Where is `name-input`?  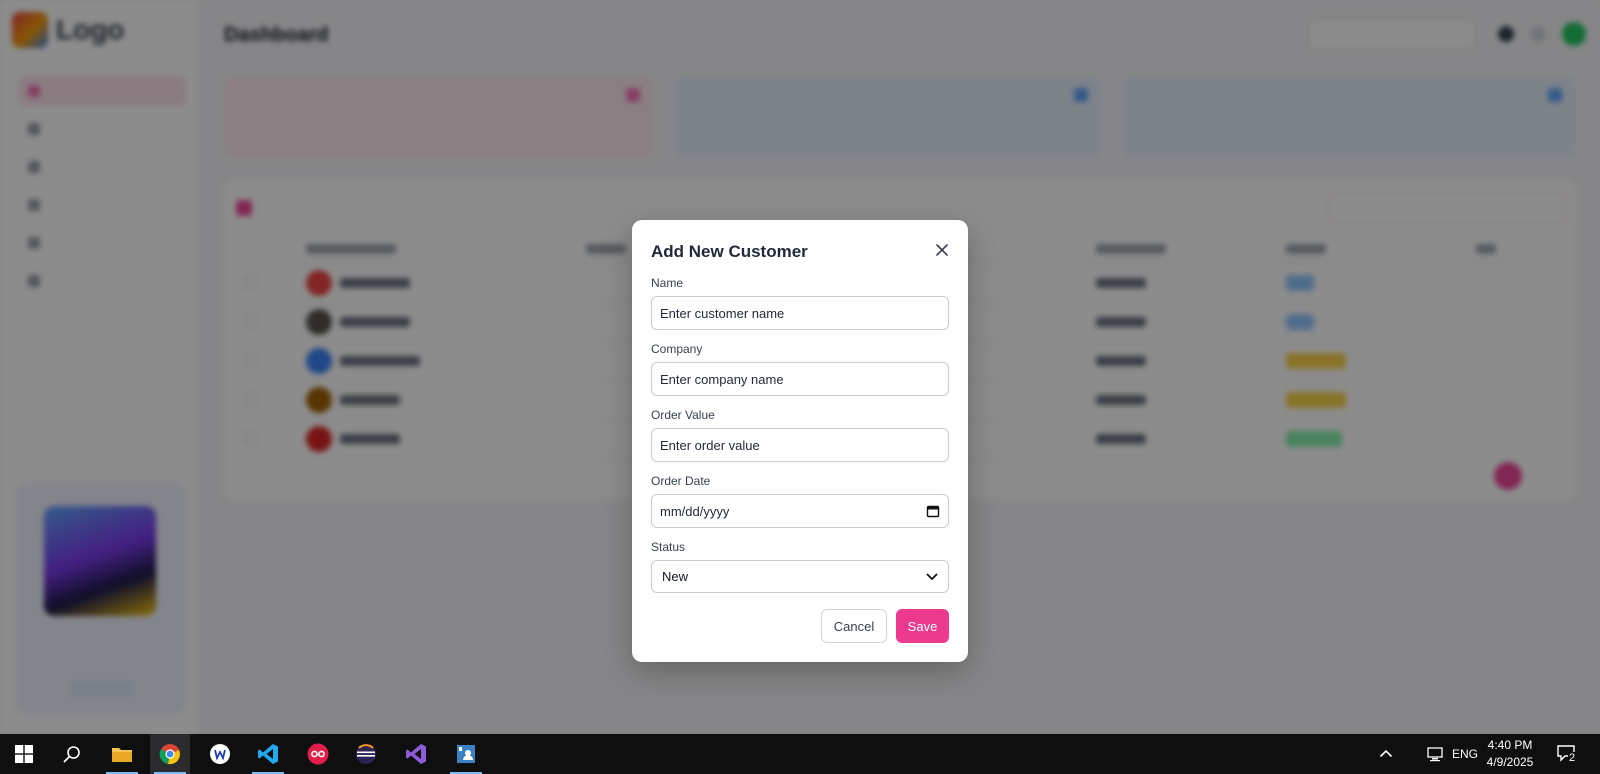
name-input is located at coordinates (800, 313).